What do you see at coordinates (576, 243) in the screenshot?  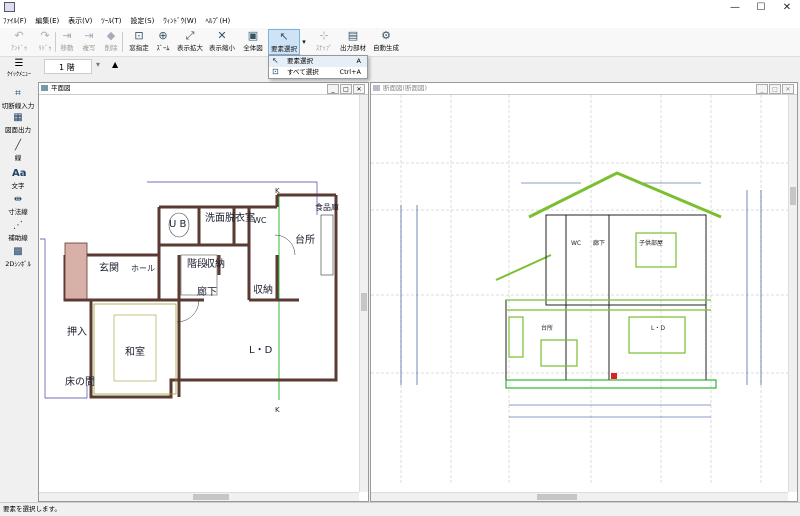 I see `section-label-wc: WC` at bounding box center [576, 243].